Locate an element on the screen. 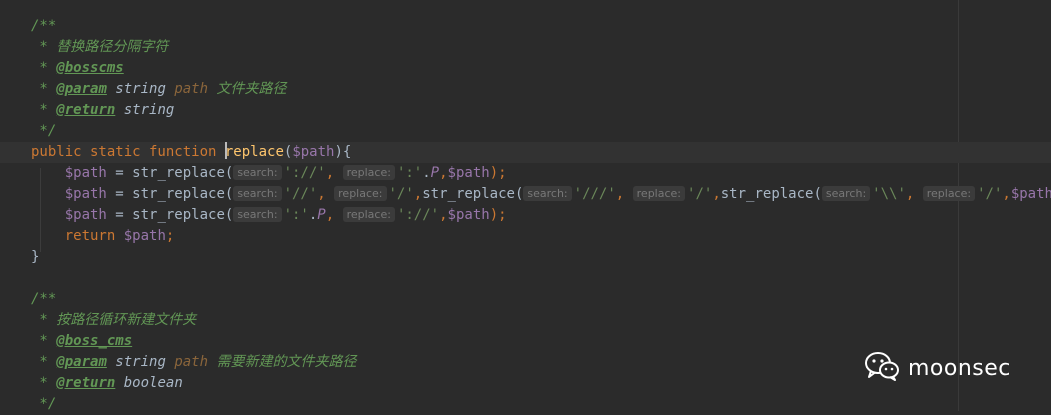 The height and width of the screenshot is (415, 1051). code-text: * 替换路径分隔字符 is located at coordinates (99, 47).